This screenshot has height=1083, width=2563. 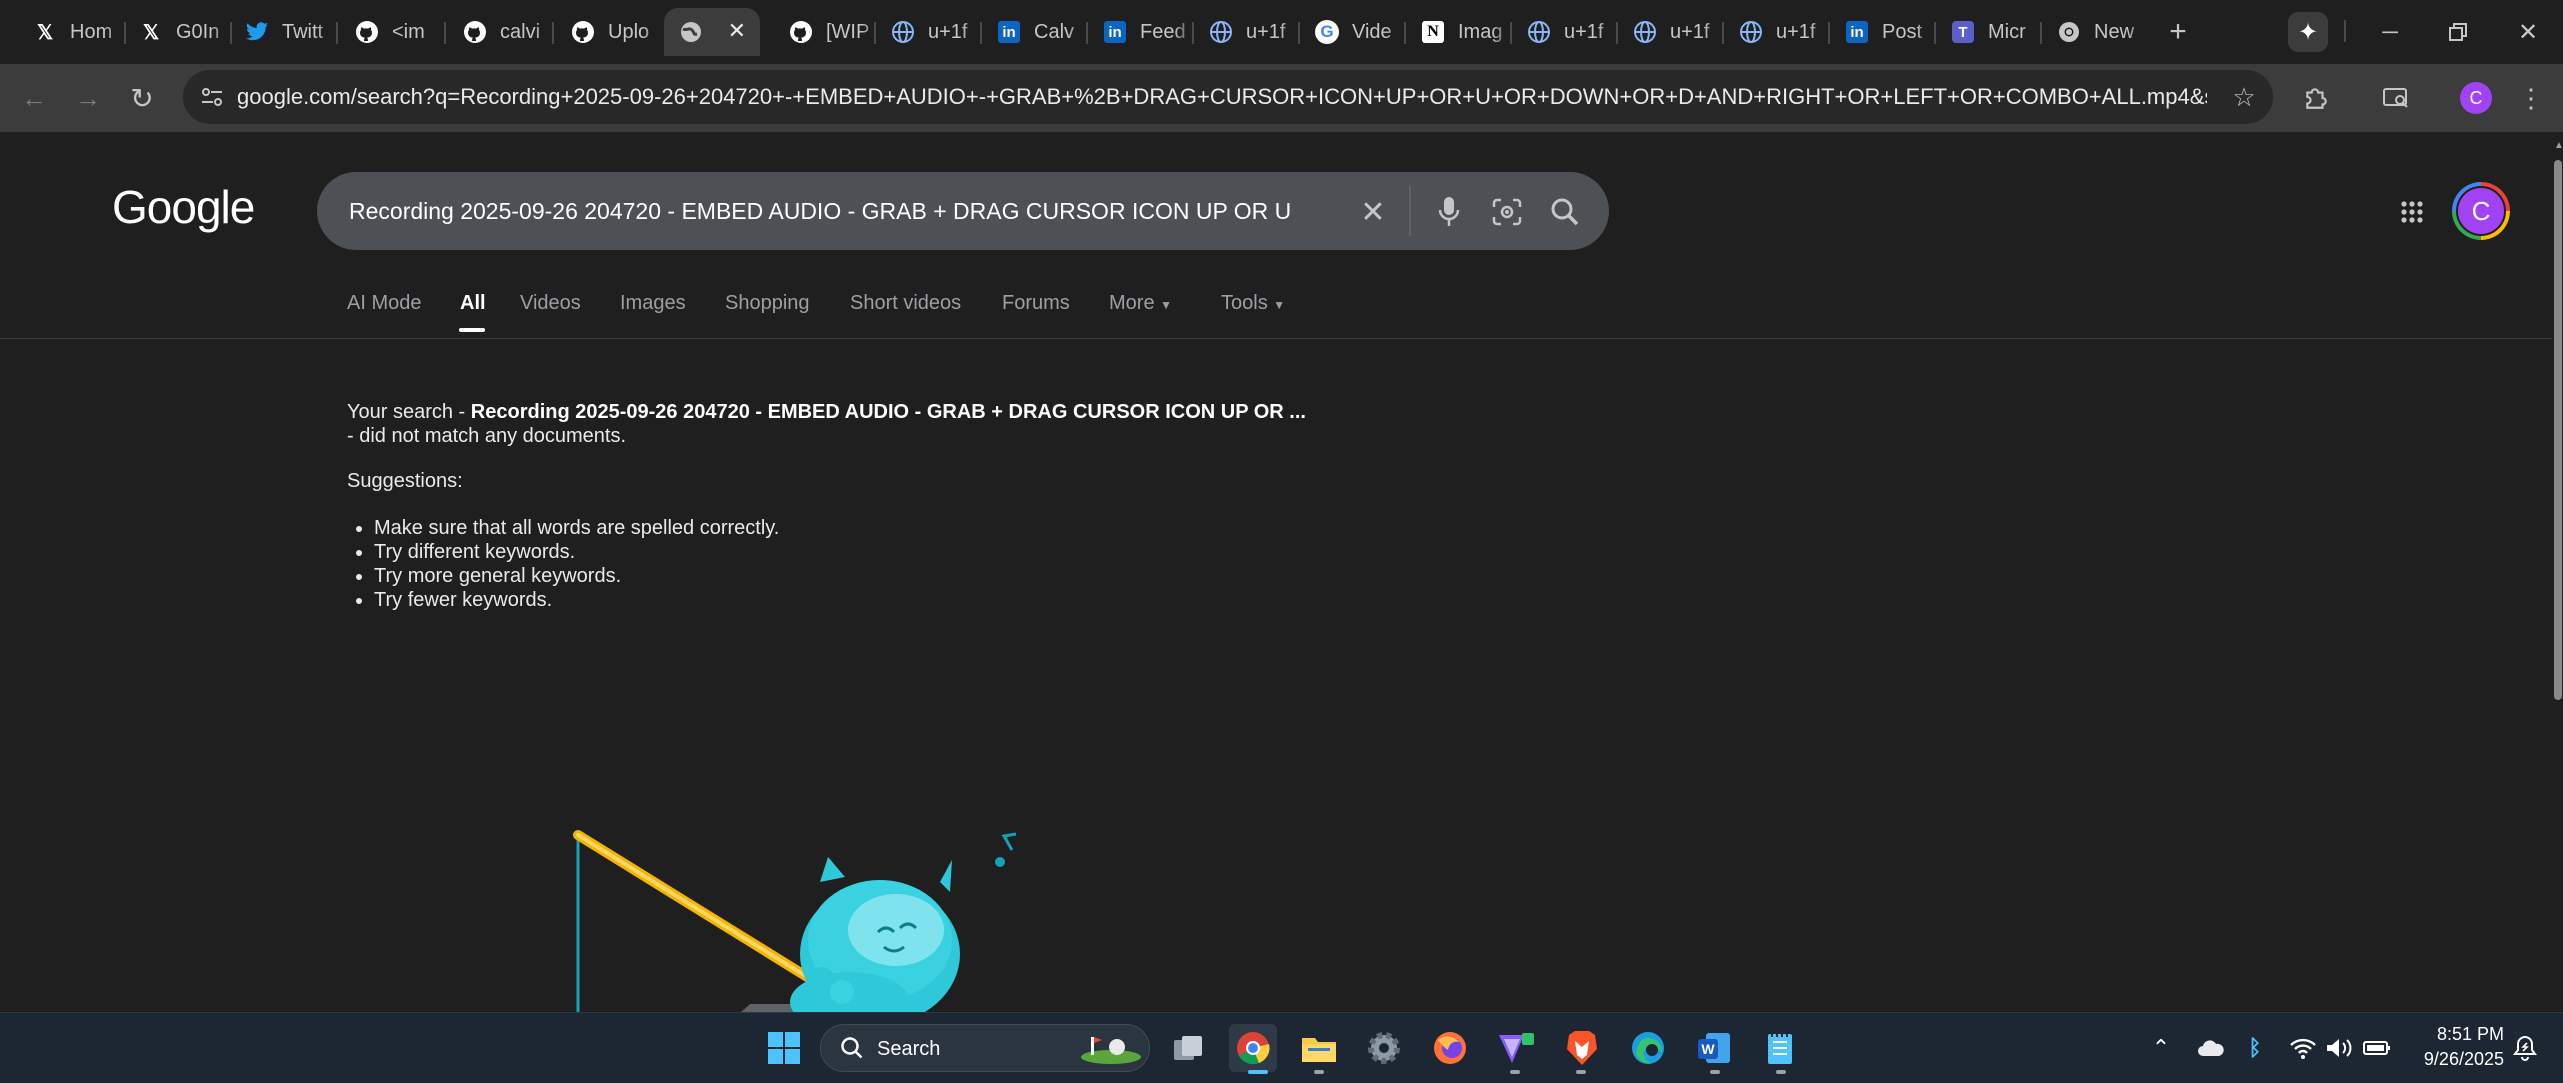 What do you see at coordinates (2211, 1048) in the screenshot?
I see `onedrive-cloud-icon` at bounding box center [2211, 1048].